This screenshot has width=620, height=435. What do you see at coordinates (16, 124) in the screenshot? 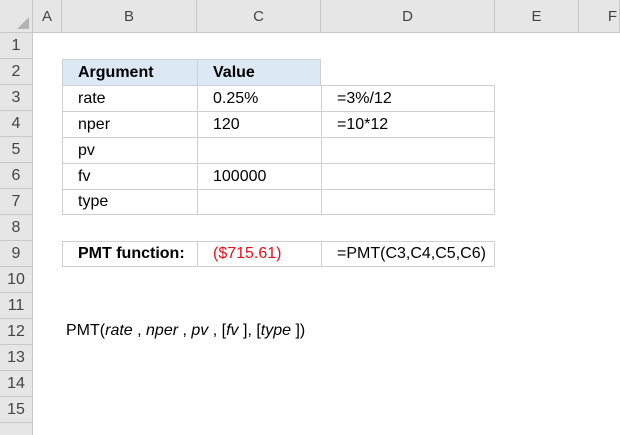
I see `row-header-4: 4` at bounding box center [16, 124].